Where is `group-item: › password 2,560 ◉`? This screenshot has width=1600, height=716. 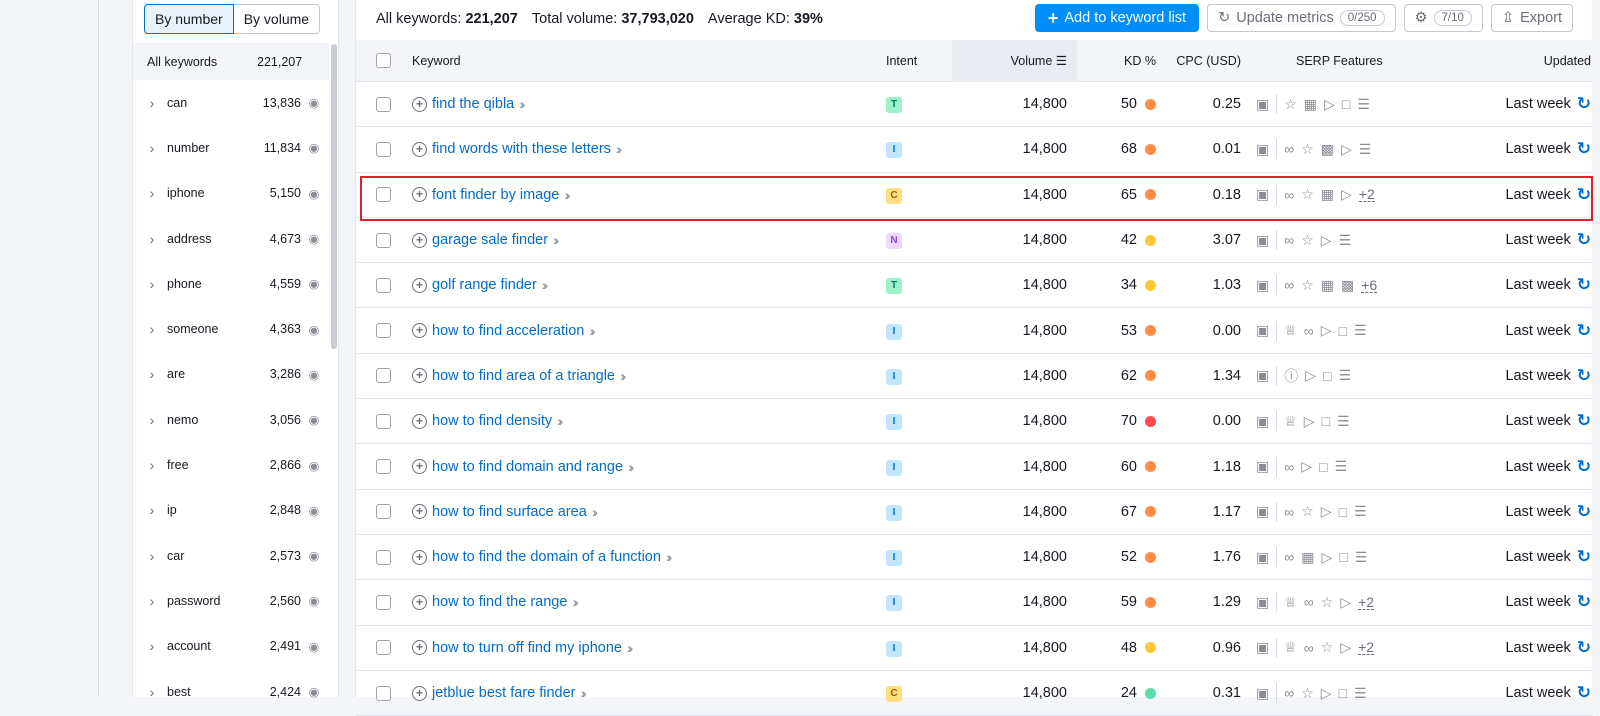
group-item: › password 2,560 ◉ is located at coordinates (231, 600).